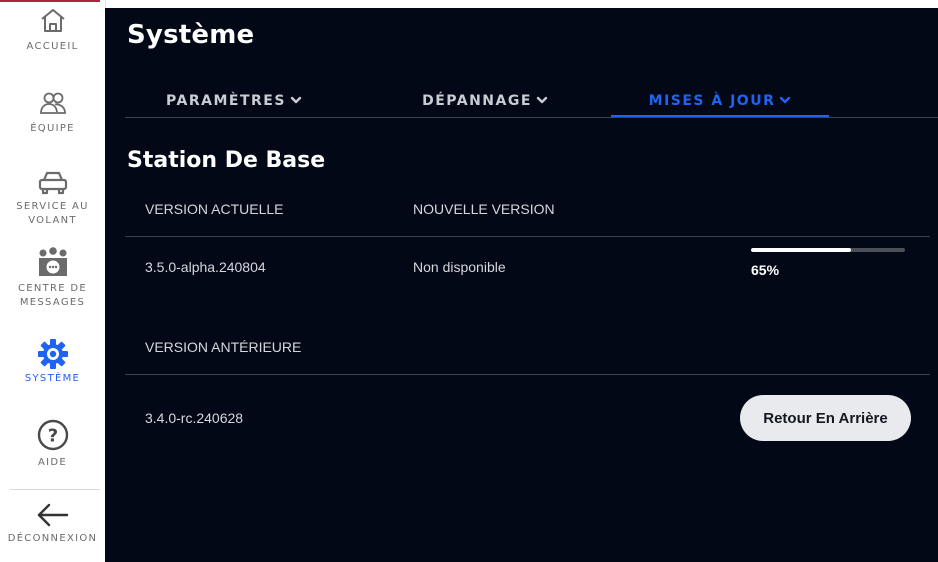 The image size is (938, 562). What do you see at coordinates (53, 103) in the screenshot?
I see `team-icon` at bounding box center [53, 103].